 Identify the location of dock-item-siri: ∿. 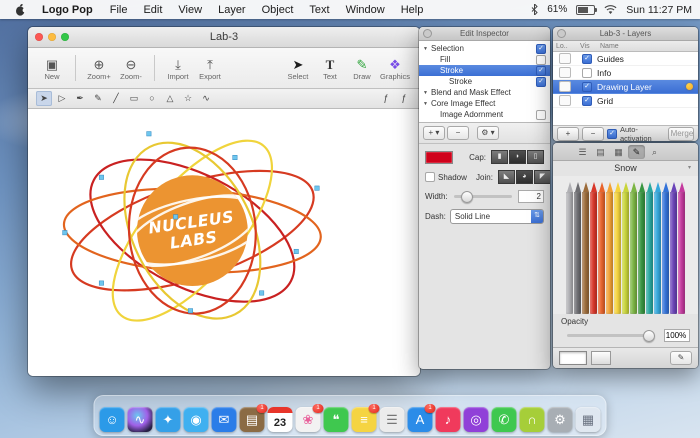
(140, 419).